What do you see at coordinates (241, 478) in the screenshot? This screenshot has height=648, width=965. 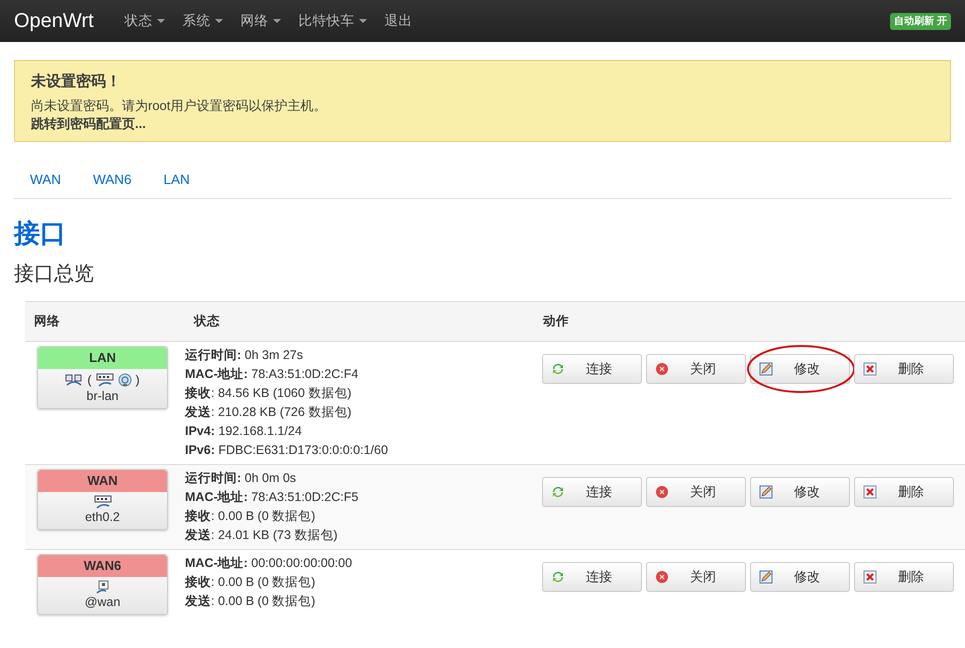 I see `status-line: 运行时间: 0h 0m 0s` at bounding box center [241, 478].